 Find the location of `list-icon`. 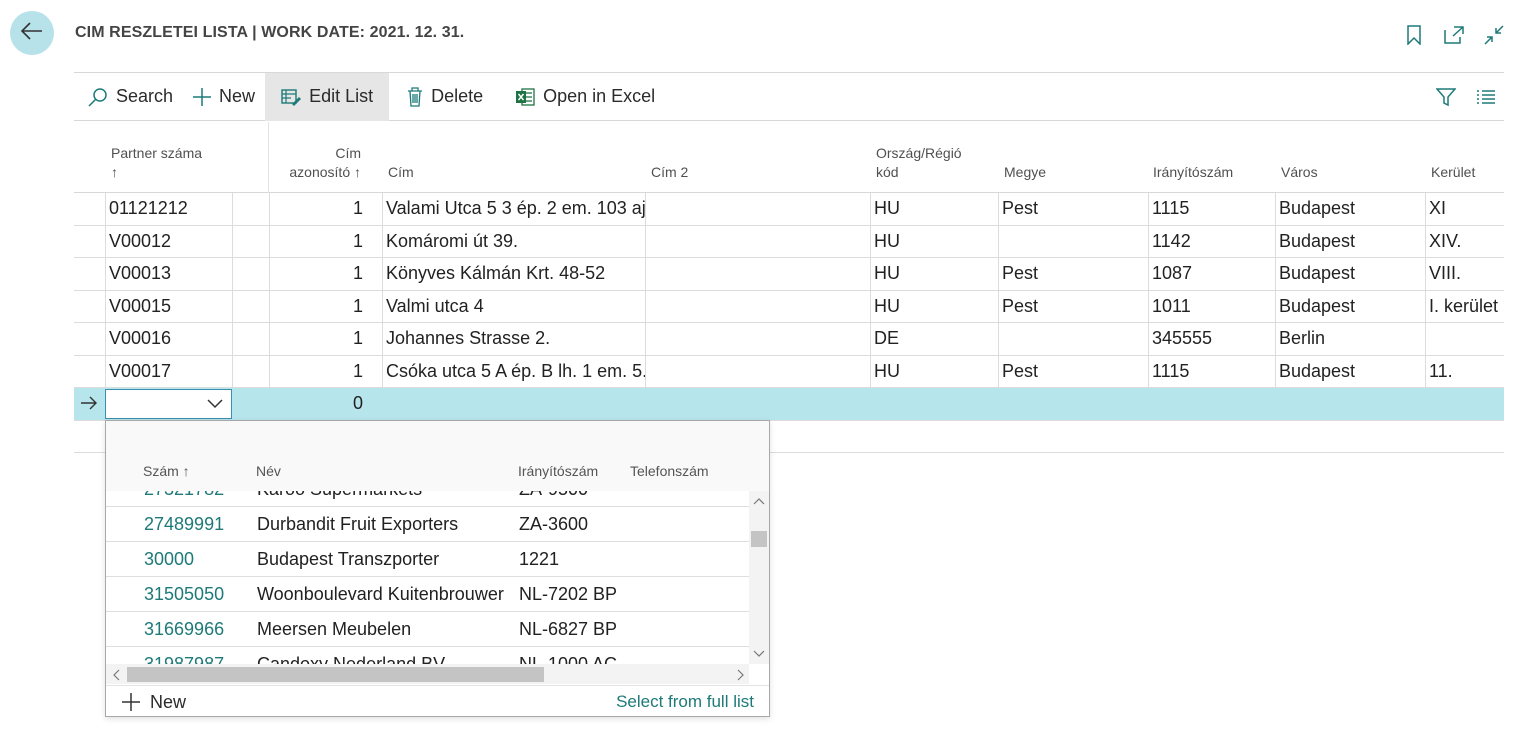

list-icon is located at coordinates (1486, 97).